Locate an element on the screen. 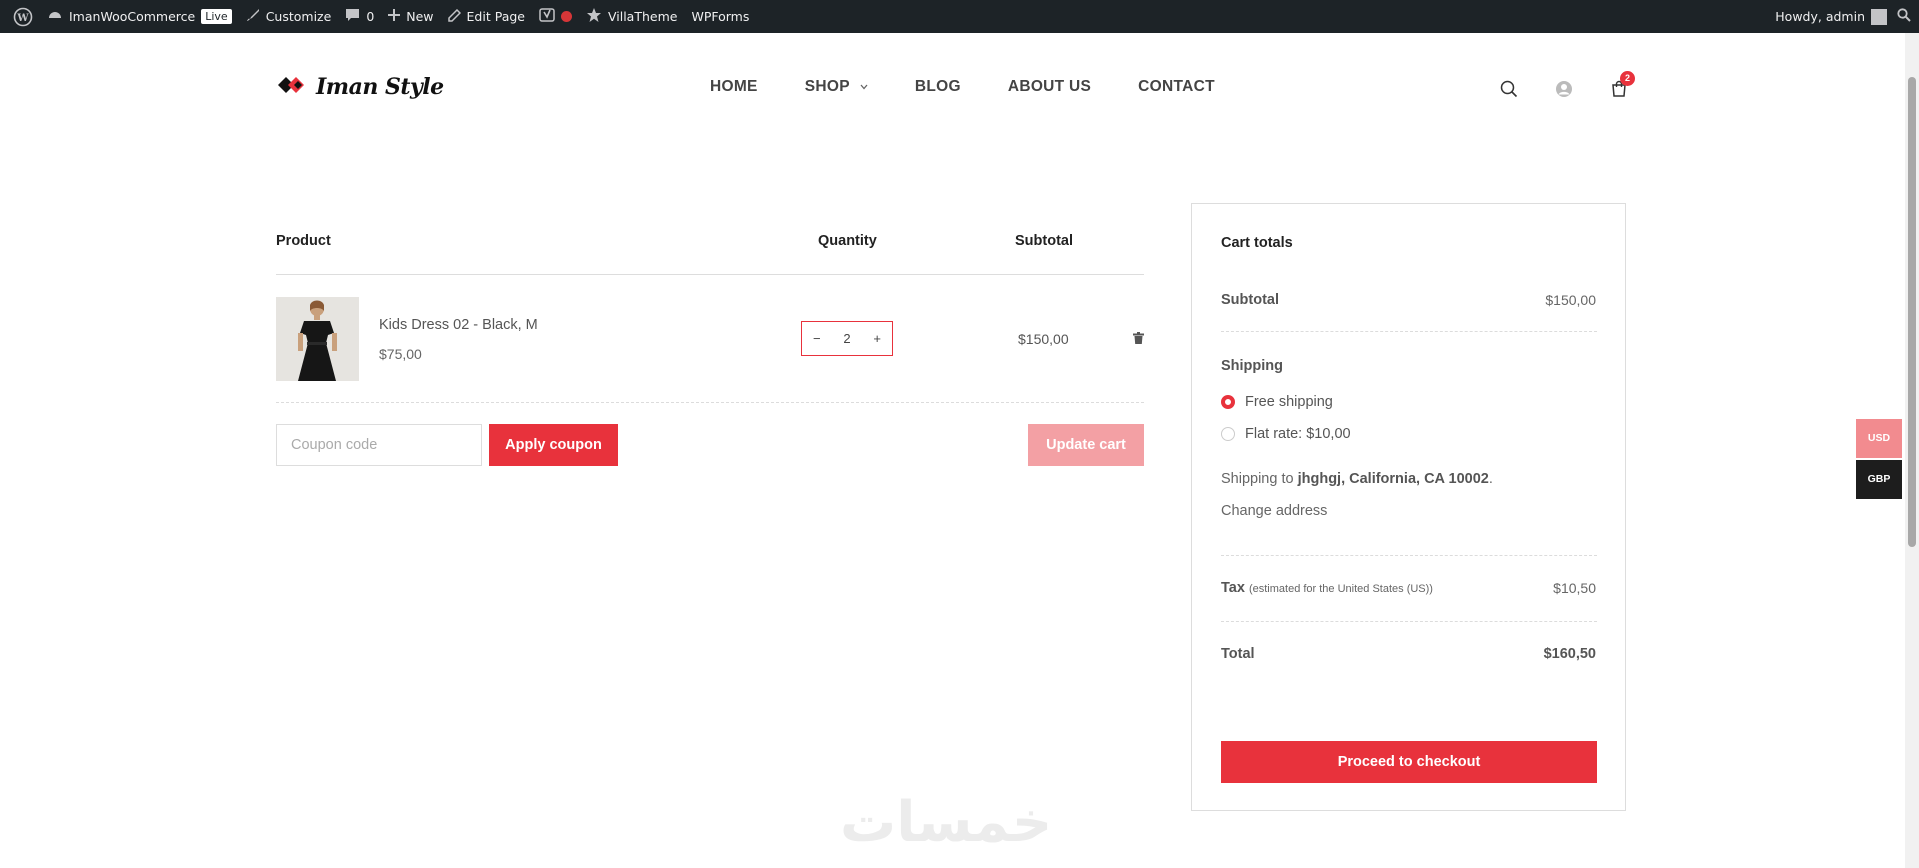 The height and width of the screenshot is (868, 1919). shipping-to-suffix: . is located at coordinates (1490, 479).